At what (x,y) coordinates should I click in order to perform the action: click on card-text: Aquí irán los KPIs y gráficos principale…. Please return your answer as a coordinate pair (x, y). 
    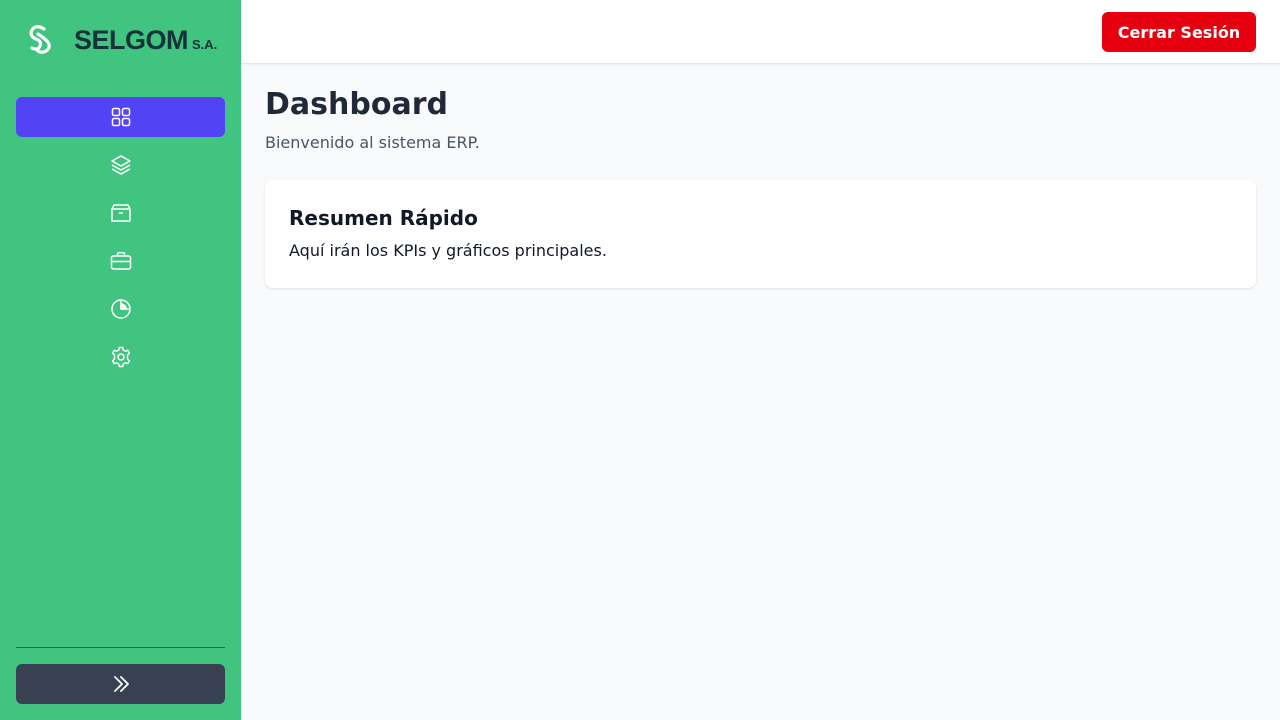
    Looking at the image, I should click on (448, 250).